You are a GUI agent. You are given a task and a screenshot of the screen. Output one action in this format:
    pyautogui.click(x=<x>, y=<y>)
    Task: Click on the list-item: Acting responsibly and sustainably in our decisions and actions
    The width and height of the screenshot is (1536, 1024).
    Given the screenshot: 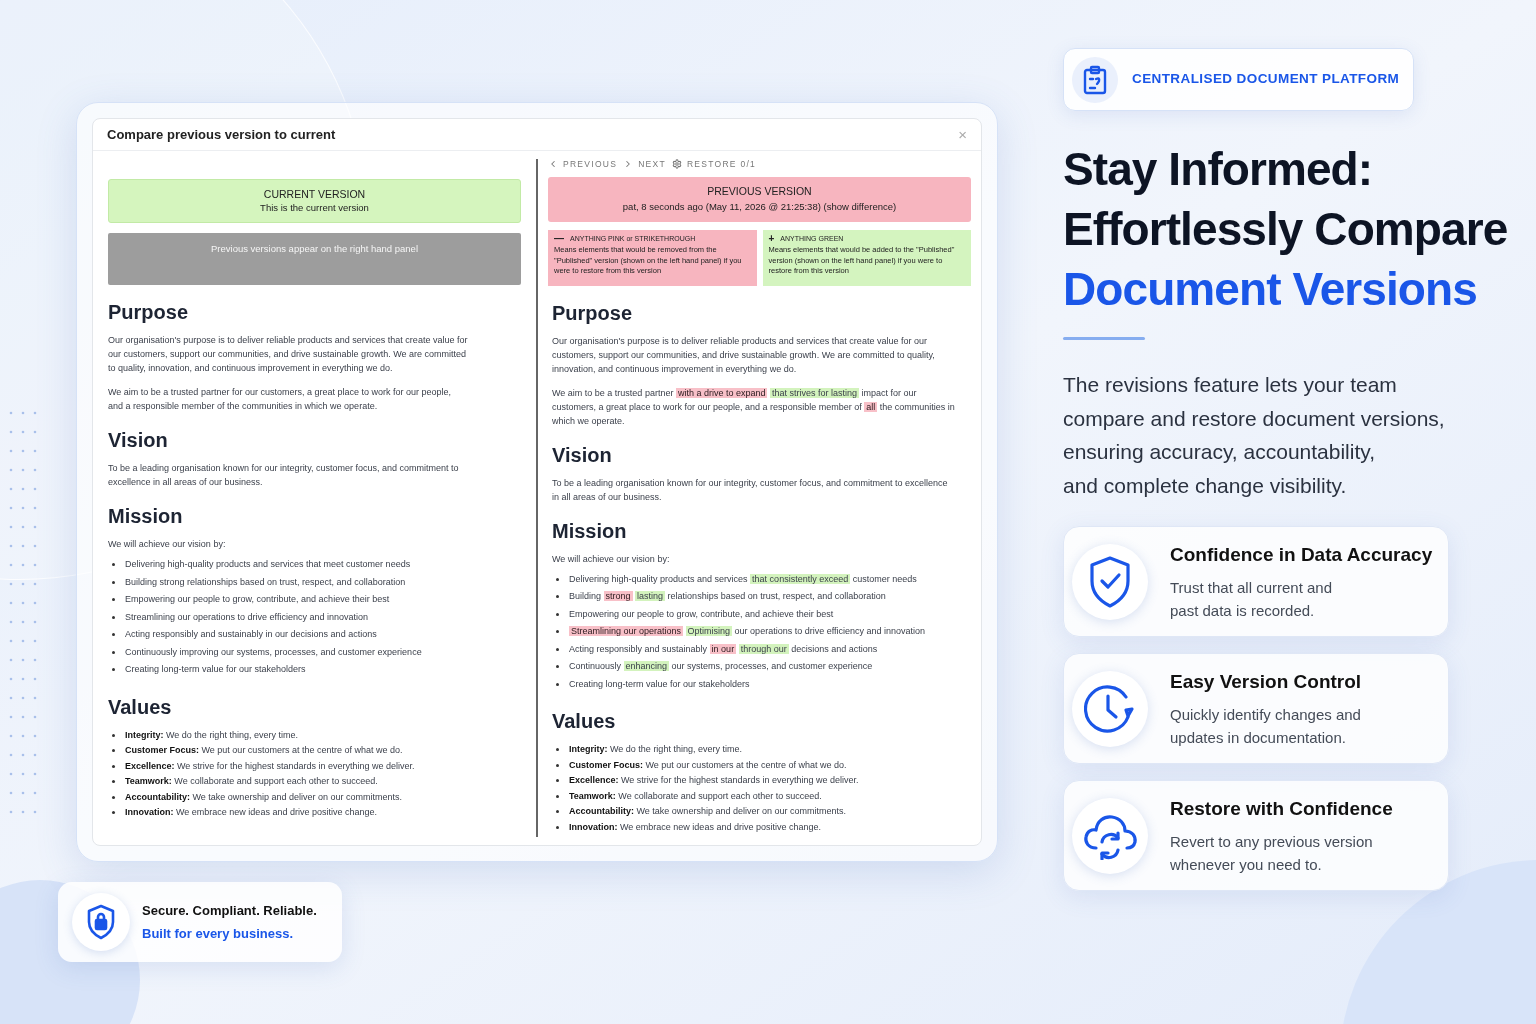 What is the action you would take?
    pyautogui.click(x=251, y=634)
    